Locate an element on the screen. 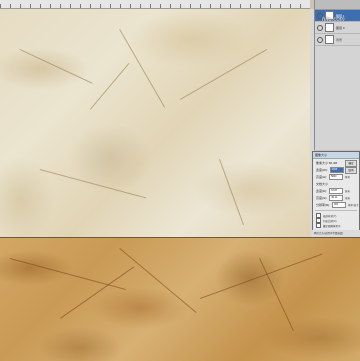 The width and height of the screenshot is (360, 361). resolution-input: 300 is located at coordinates (339, 204).